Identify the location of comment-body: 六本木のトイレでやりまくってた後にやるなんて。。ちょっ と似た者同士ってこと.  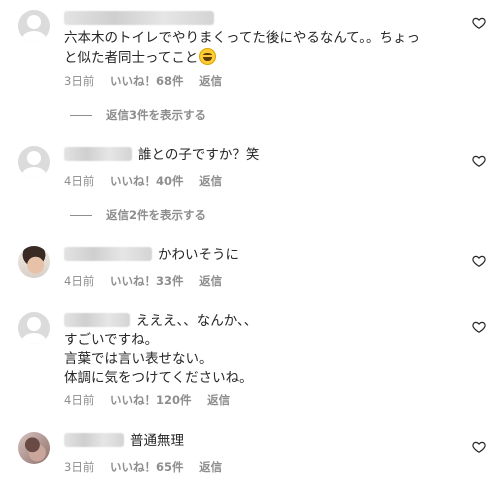
(264, 39).